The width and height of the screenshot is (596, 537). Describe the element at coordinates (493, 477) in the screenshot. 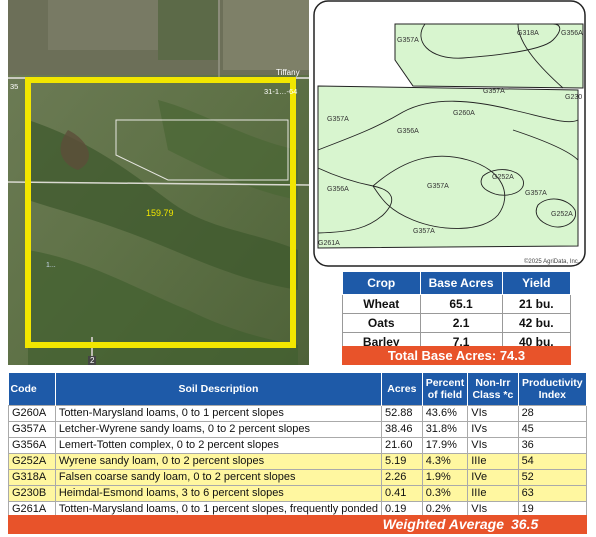

I see `soil-class: IVe` at that location.